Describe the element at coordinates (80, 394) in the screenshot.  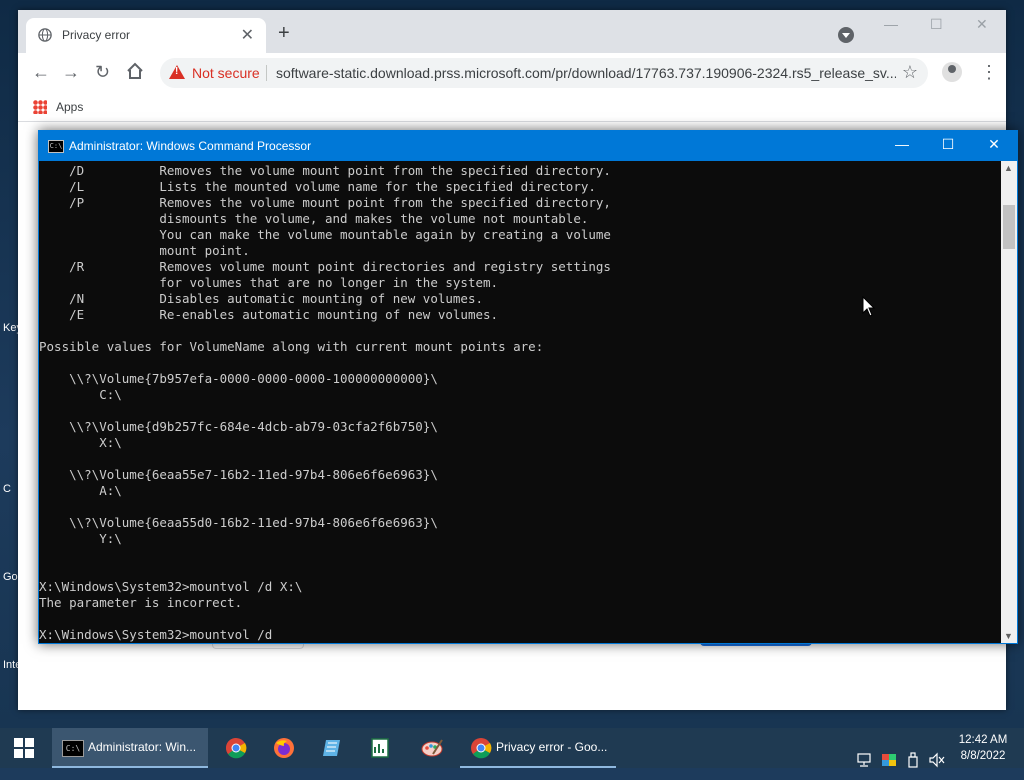
I see `console-line: C:\` at that location.